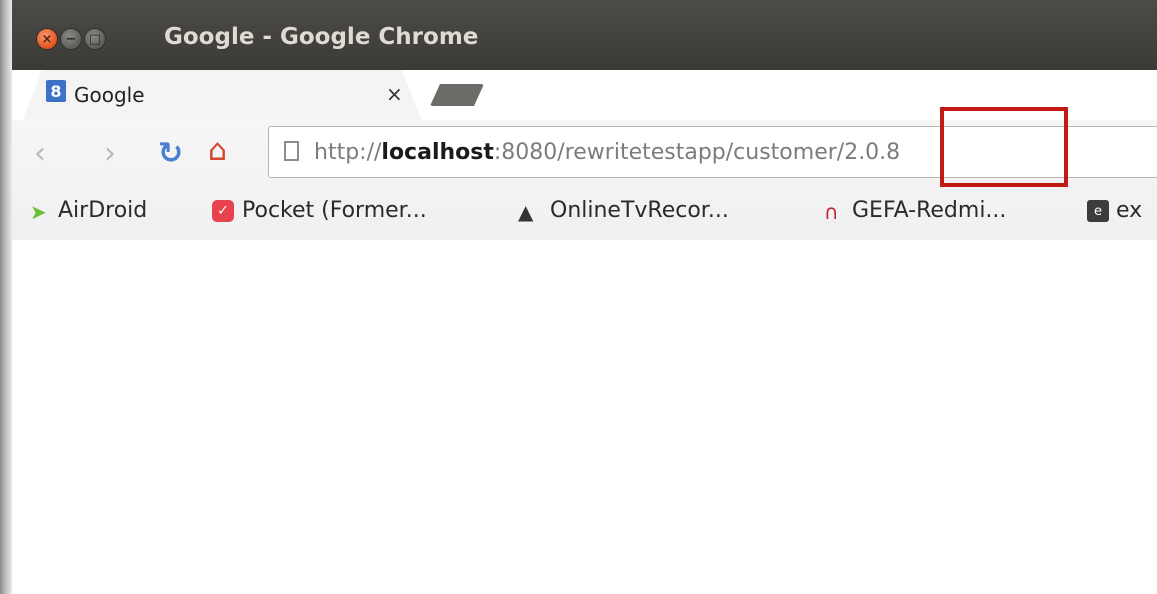  What do you see at coordinates (56, 91) in the screenshot?
I see `google-favicon-icon: 8` at bounding box center [56, 91].